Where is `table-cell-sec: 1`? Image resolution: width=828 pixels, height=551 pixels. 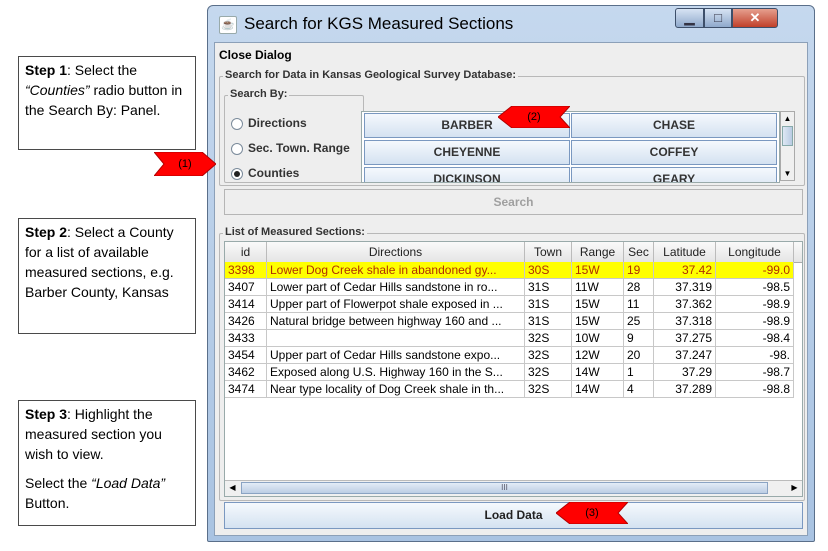
table-cell-sec: 1 is located at coordinates (639, 372).